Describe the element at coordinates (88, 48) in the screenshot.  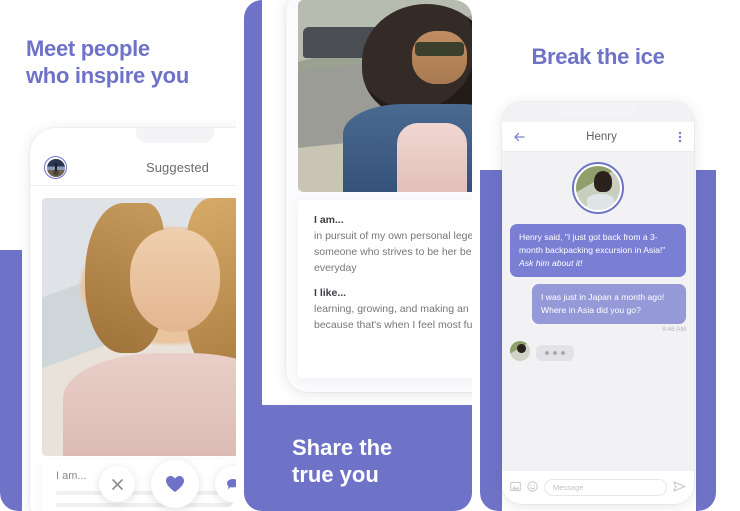
I see `headline-line-1: Meet people` at that location.